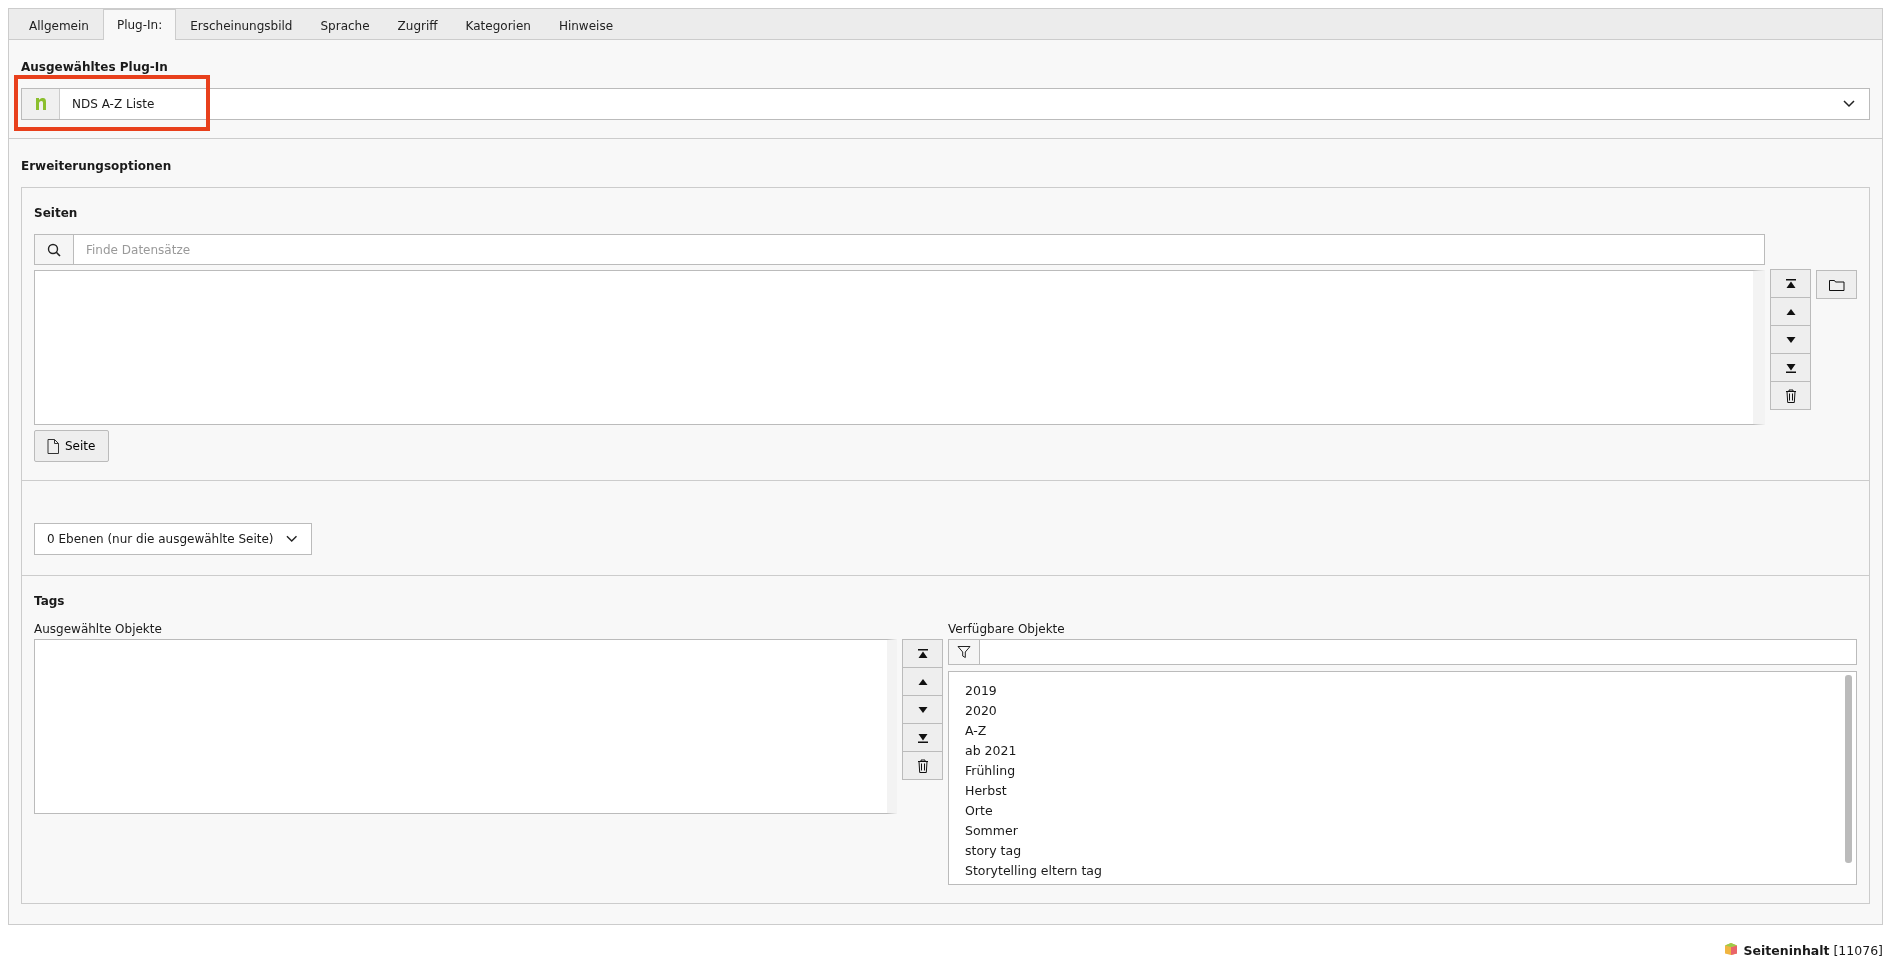  Describe the element at coordinates (1397, 791) in the screenshot. I see `list-item: Herbst` at that location.